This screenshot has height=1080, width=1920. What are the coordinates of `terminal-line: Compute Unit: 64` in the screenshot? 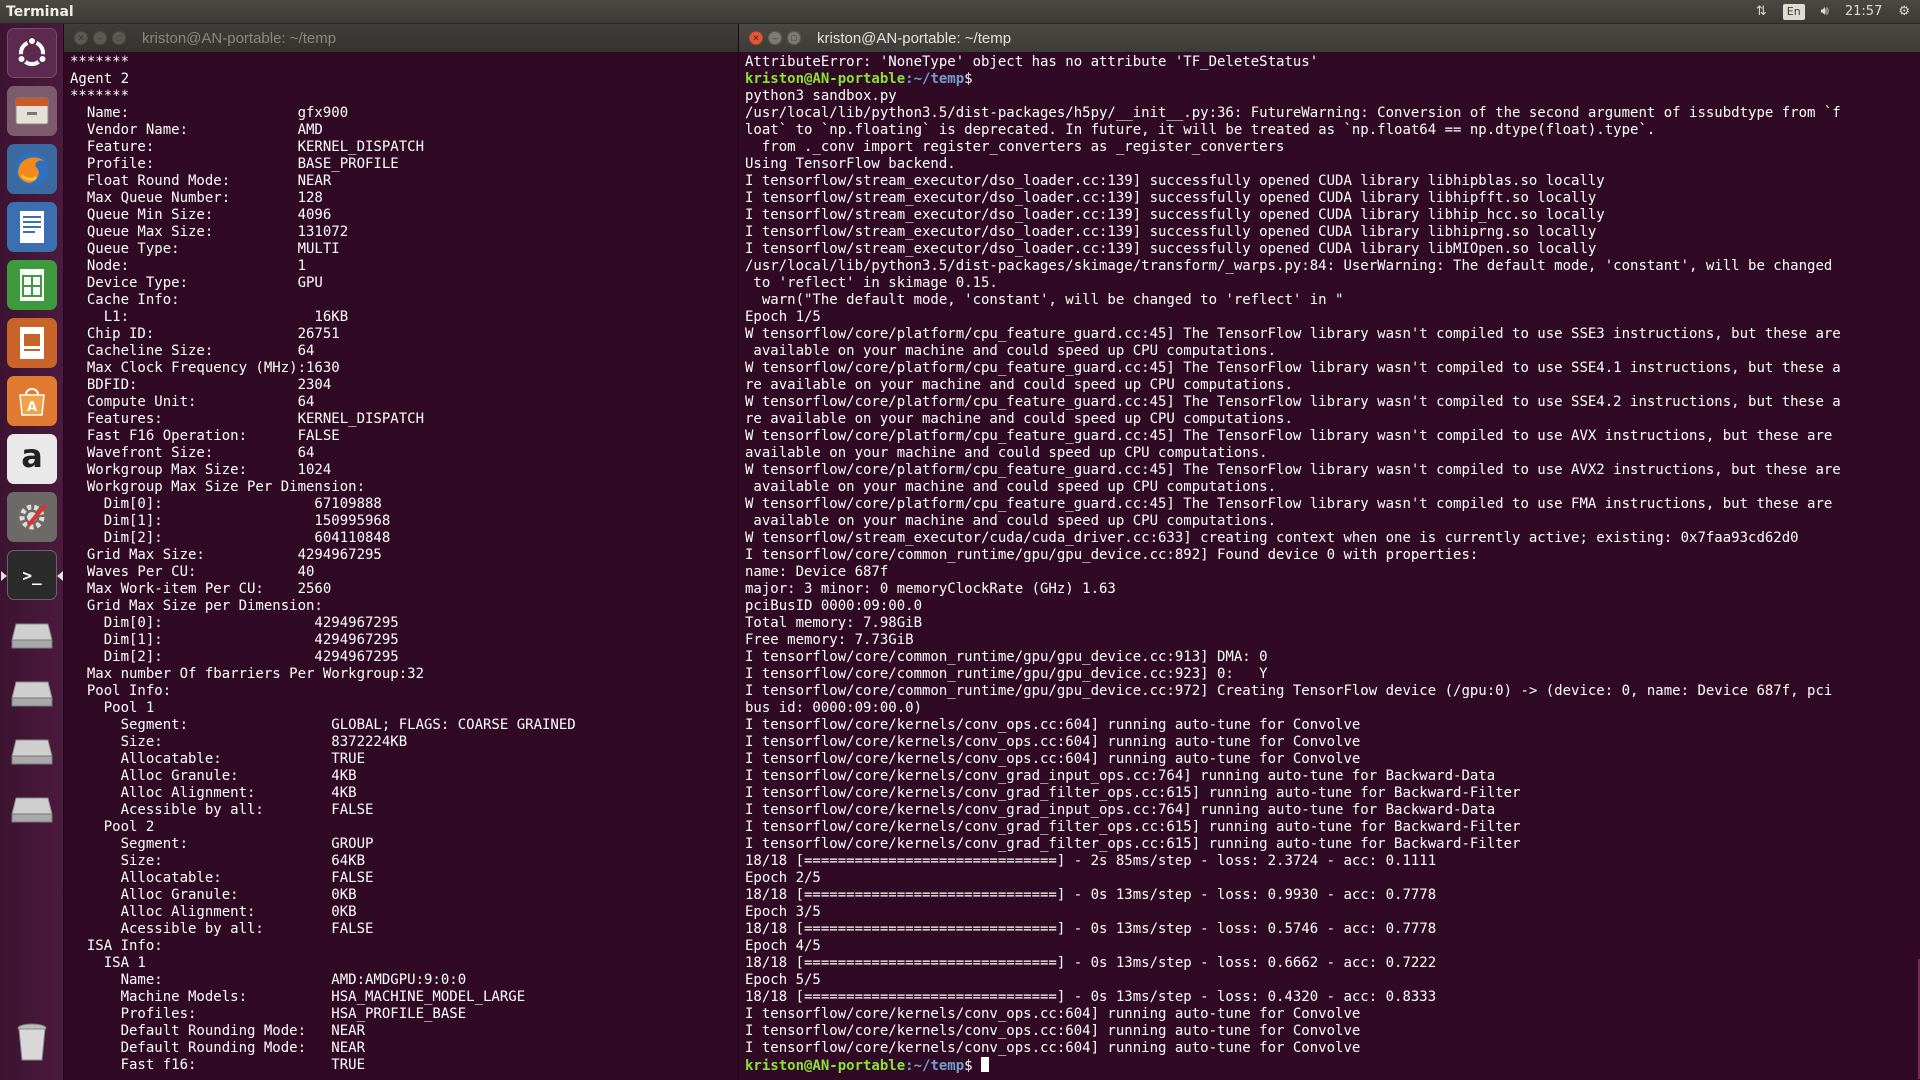 It's located at (192, 402).